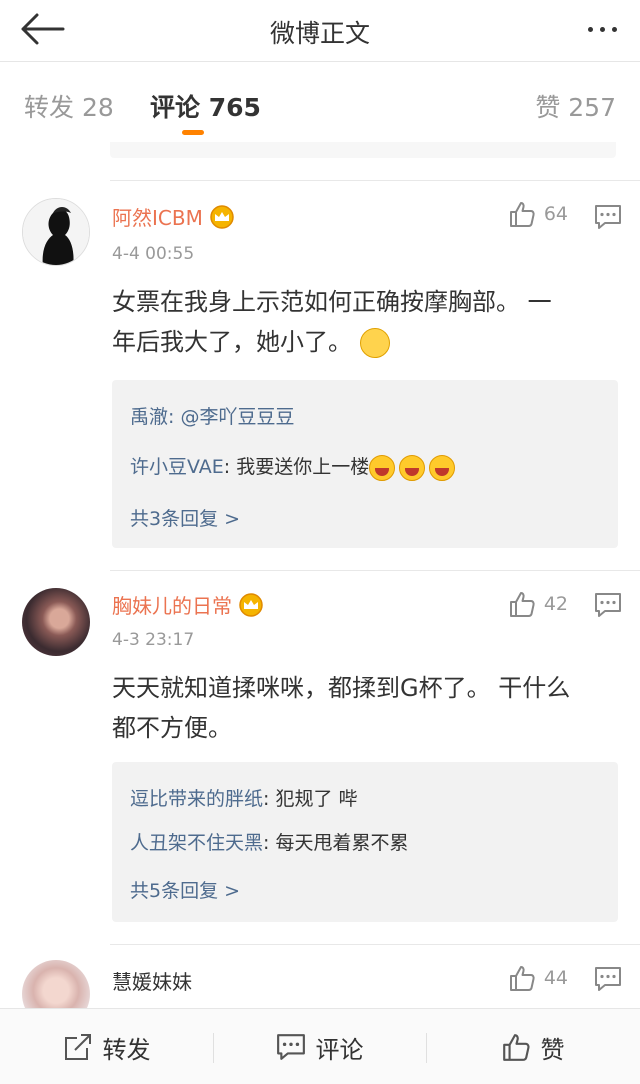  I want to click on comment-button: 评论, so click(319, 1046).